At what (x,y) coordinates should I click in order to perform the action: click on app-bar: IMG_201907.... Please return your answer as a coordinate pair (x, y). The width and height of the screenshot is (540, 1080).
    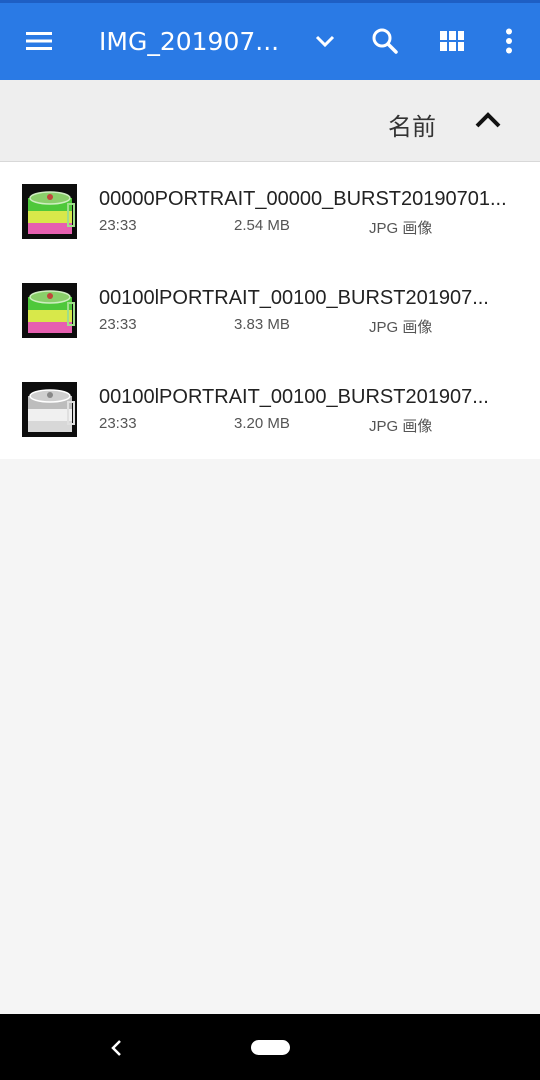
    Looking at the image, I should click on (270, 40).